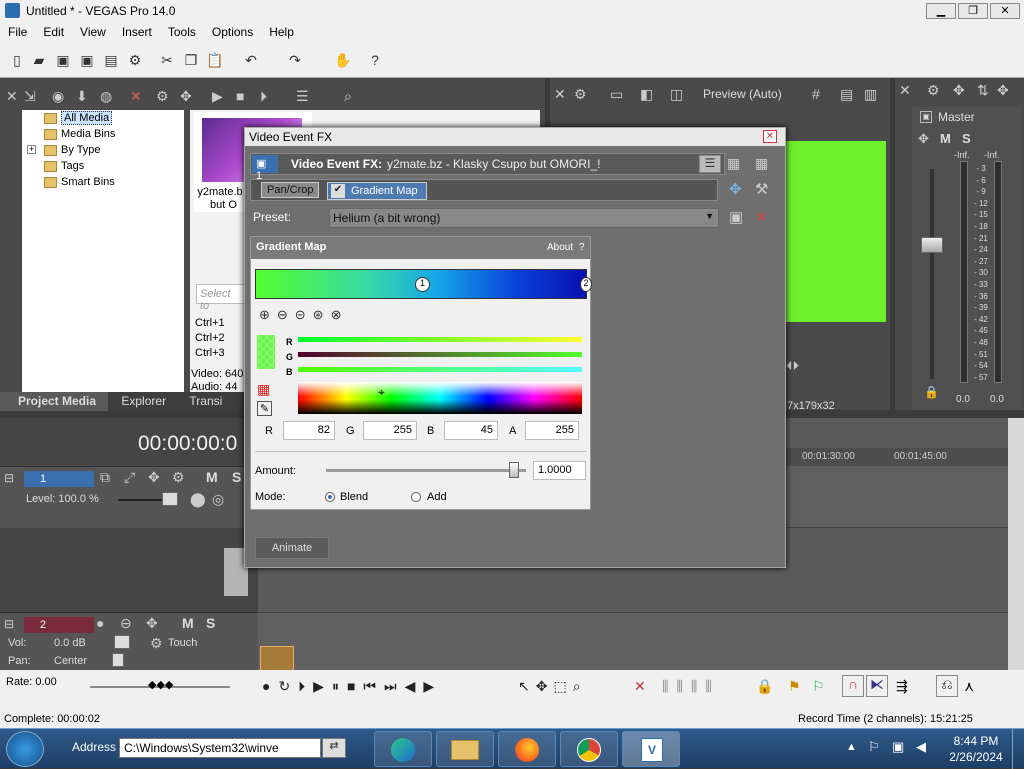 This screenshot has height=769, width=1024. Describe the element at coordinates (559, 470) in the screenshot. I see `amount-field: 1.0000` at that location.